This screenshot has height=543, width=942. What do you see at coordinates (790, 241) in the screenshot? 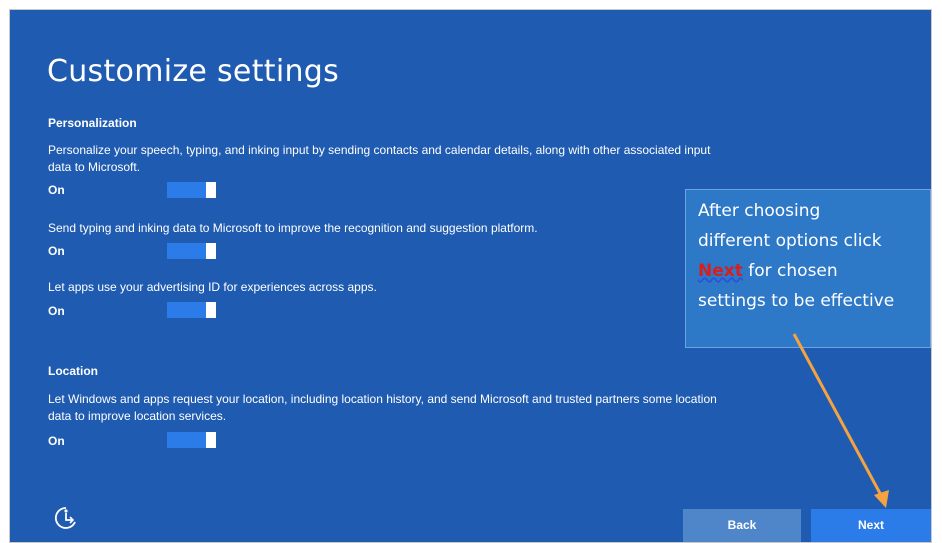
I see `callout-line-2: different options click` at bounding box center [790, 241].